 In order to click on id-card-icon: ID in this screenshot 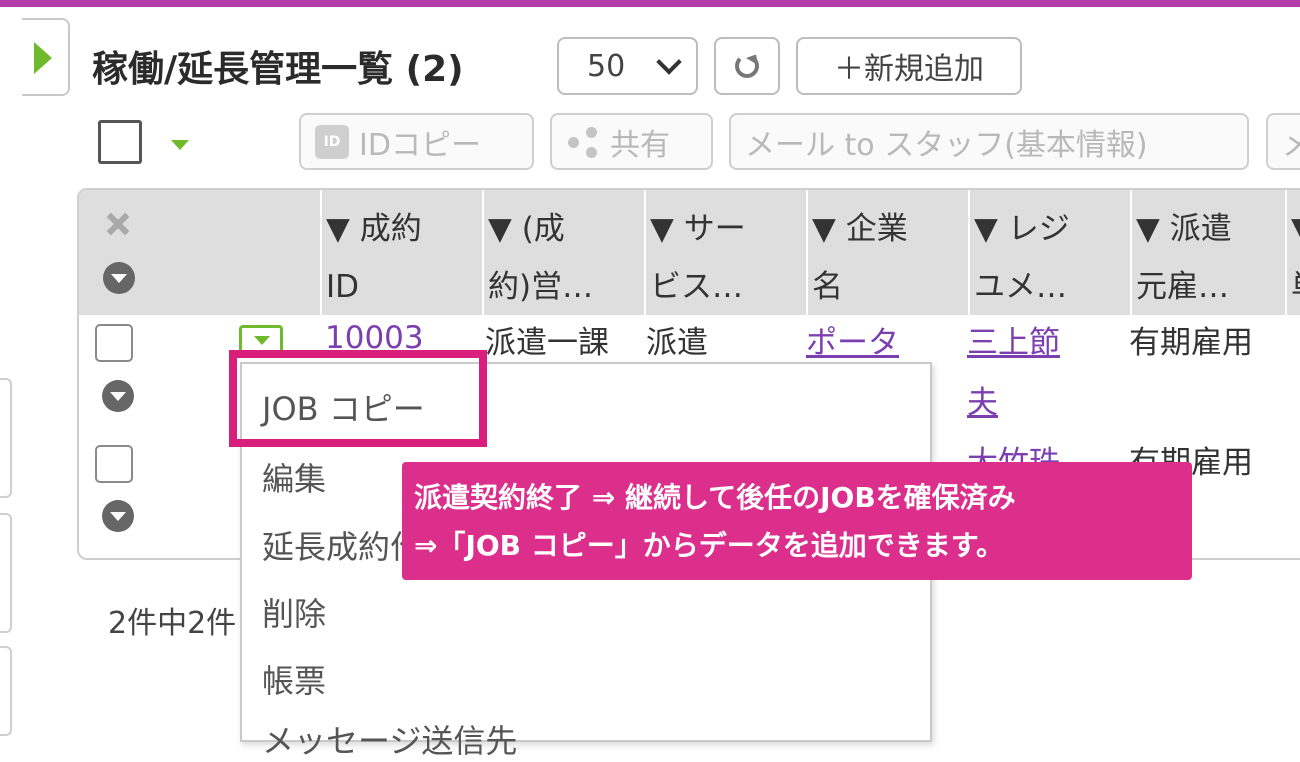, I will do `click(332, 141)`.